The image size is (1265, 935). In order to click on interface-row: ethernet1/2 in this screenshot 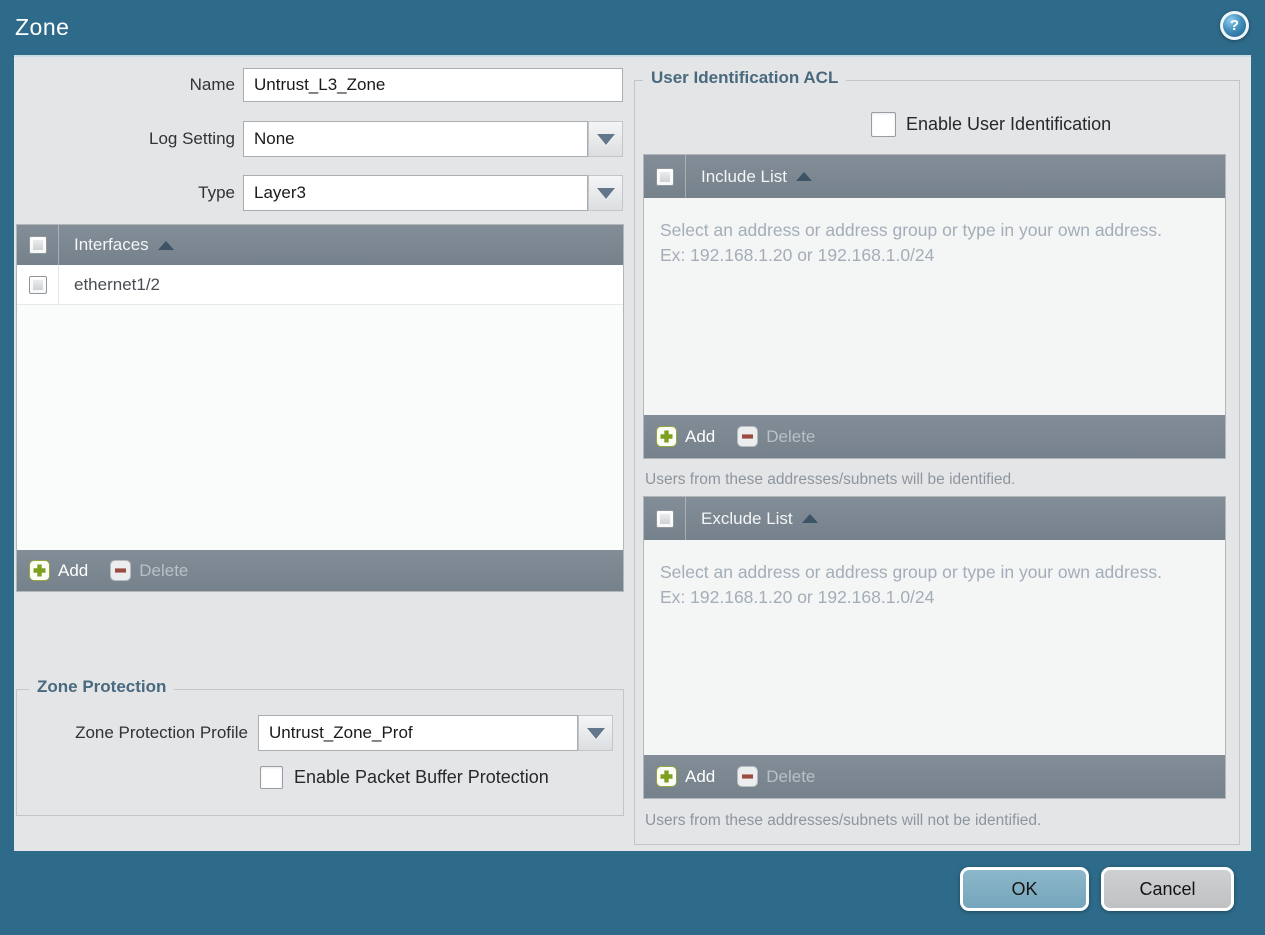, I will do `click(320, 285)`.